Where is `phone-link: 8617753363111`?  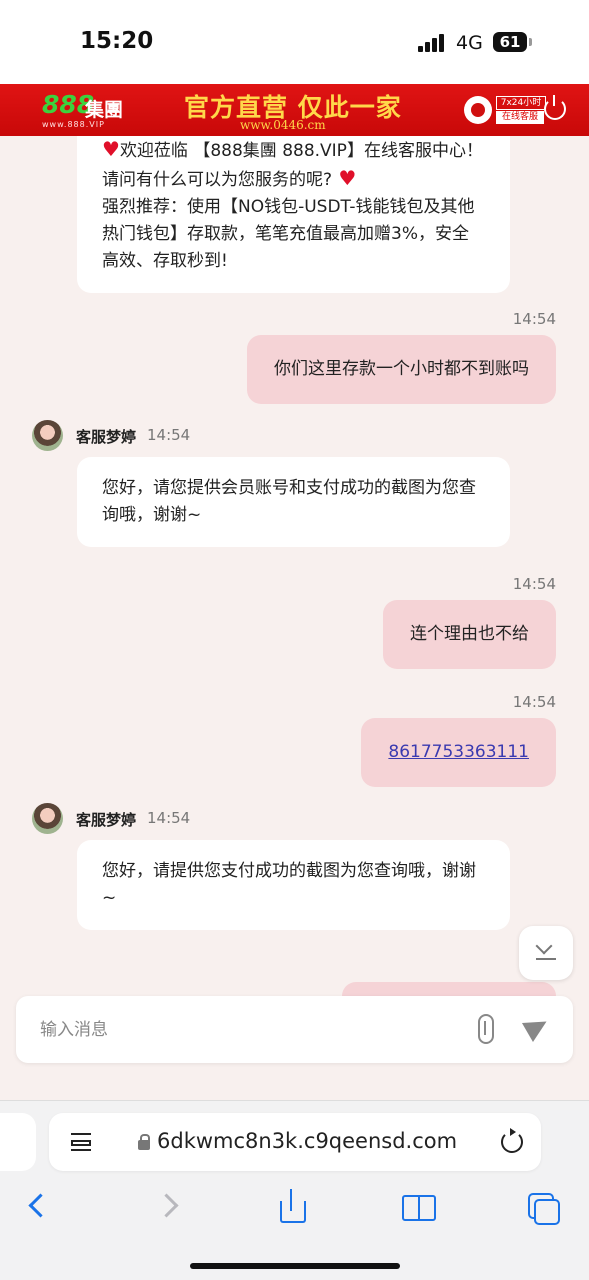 phone-link: 8617753363111 is located at coordinates (458, 752).